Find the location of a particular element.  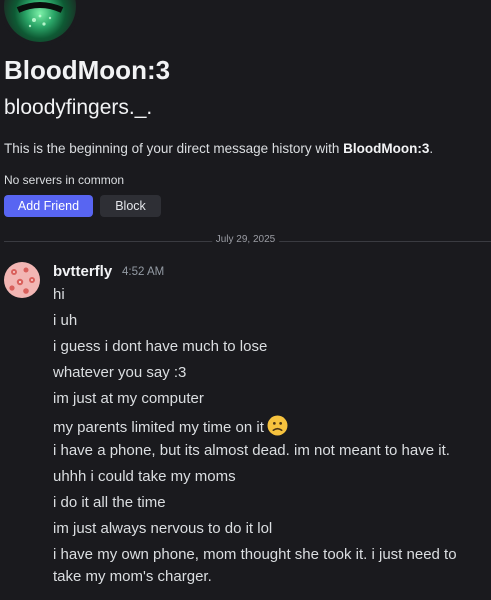

mutual-servers-text: No servers in common is located at coordinates (64, 180).